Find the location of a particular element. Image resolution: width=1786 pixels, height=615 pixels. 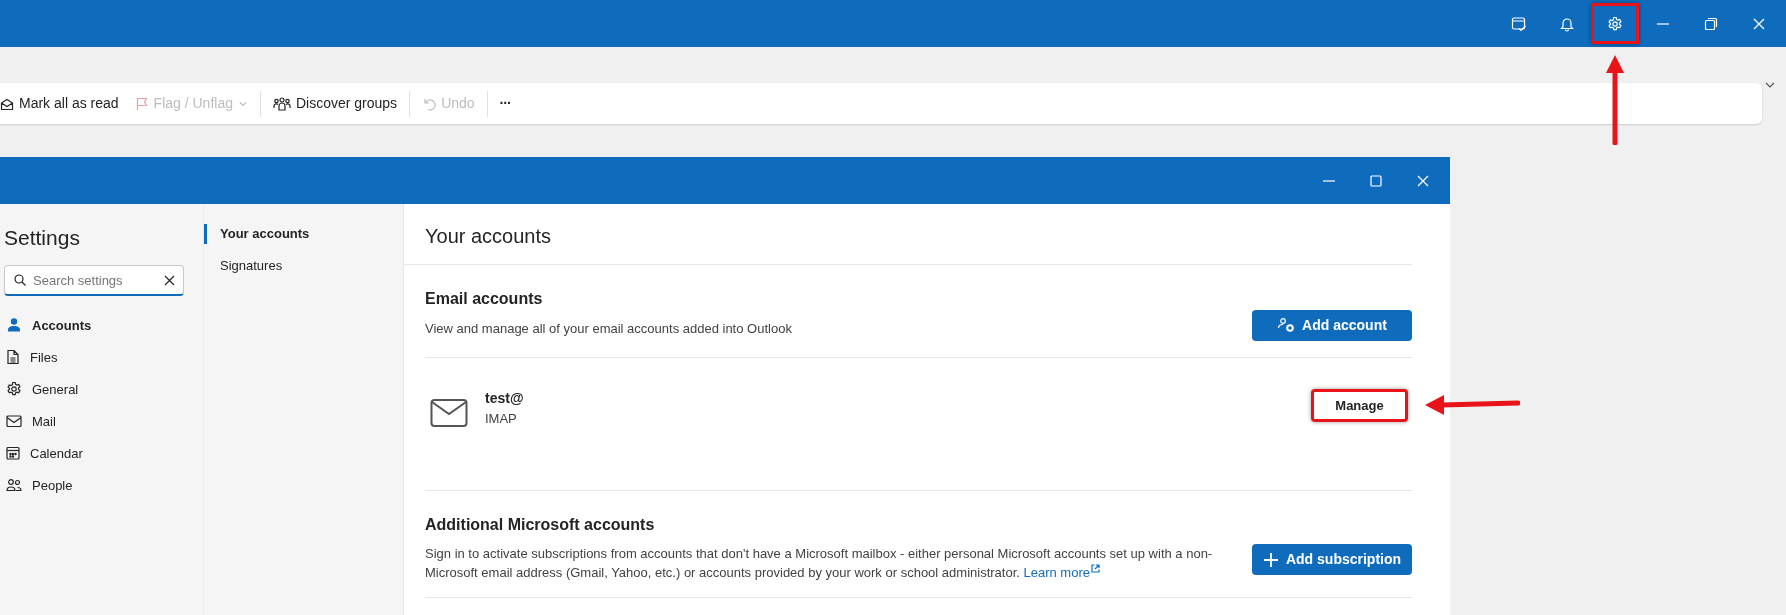

bell-icon is located at coordinates (1566, 23).